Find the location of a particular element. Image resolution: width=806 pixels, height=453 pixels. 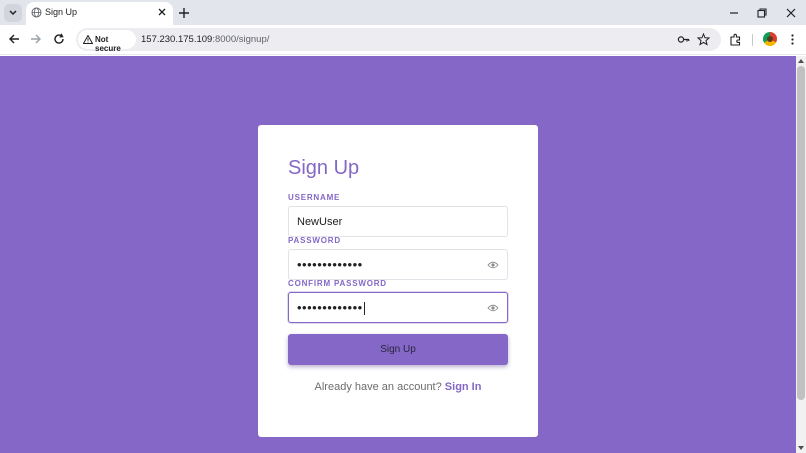

address-bar: Not secure 157.230.175.109:8000/signup/ is located at coordinates (398, 40).